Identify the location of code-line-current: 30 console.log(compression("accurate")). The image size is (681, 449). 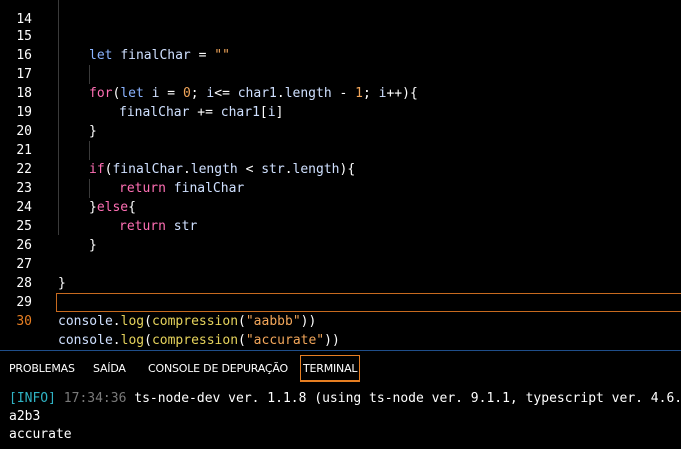
(340, 320).